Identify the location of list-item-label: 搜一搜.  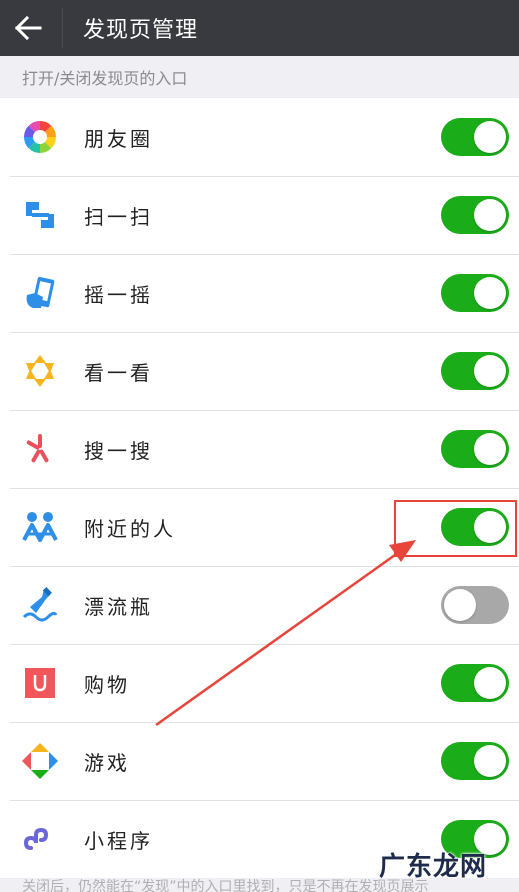
(118, 450).